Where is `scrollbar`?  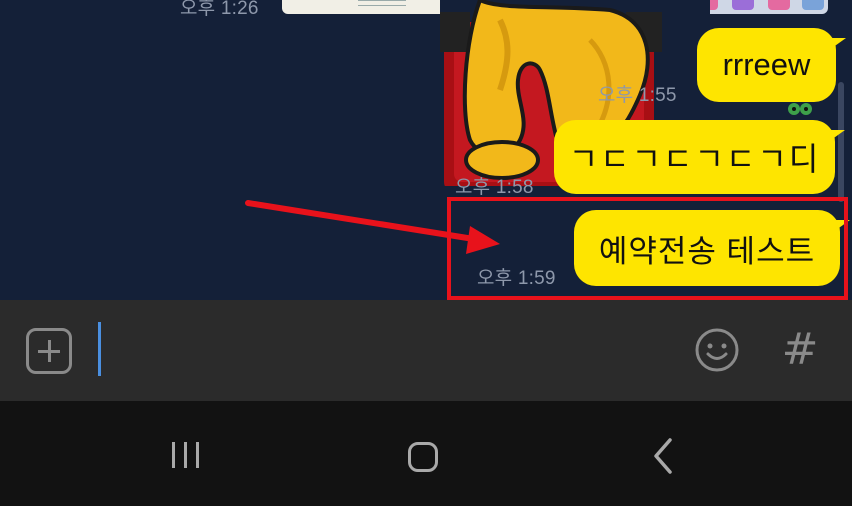 scrollbar is located at coordinates (841, 142).